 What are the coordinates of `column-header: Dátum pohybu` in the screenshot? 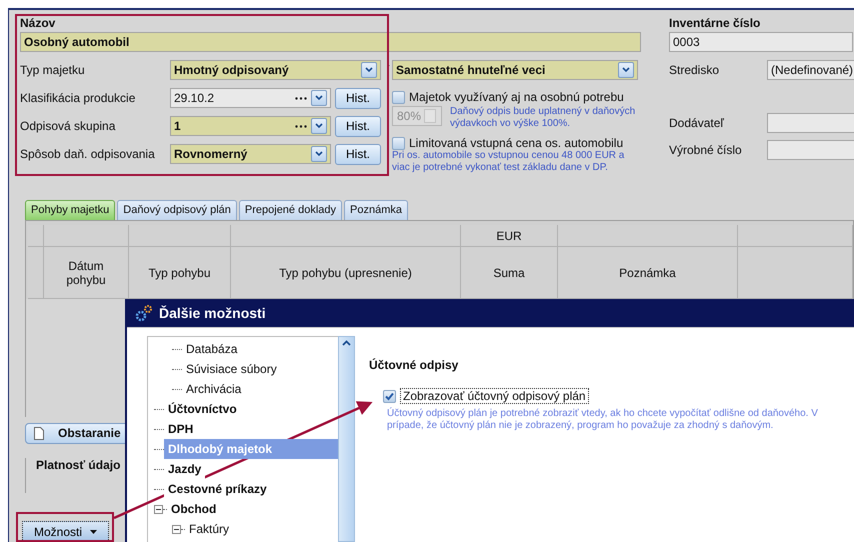 It's located at (86, 273).